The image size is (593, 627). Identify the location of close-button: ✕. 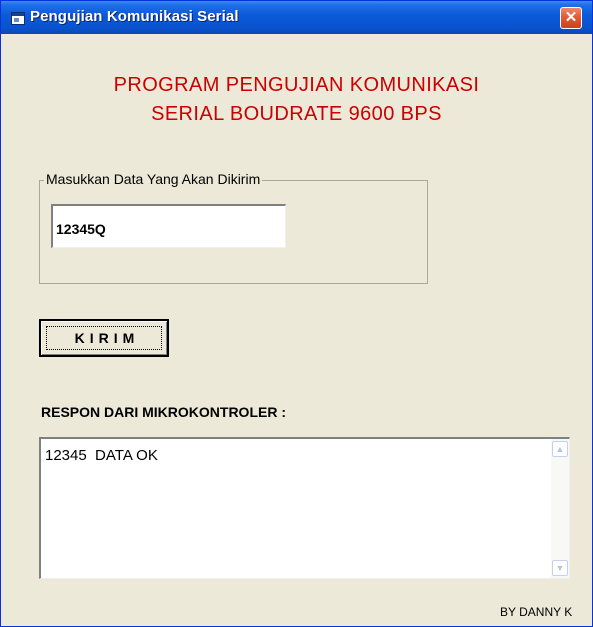
(571, 18).